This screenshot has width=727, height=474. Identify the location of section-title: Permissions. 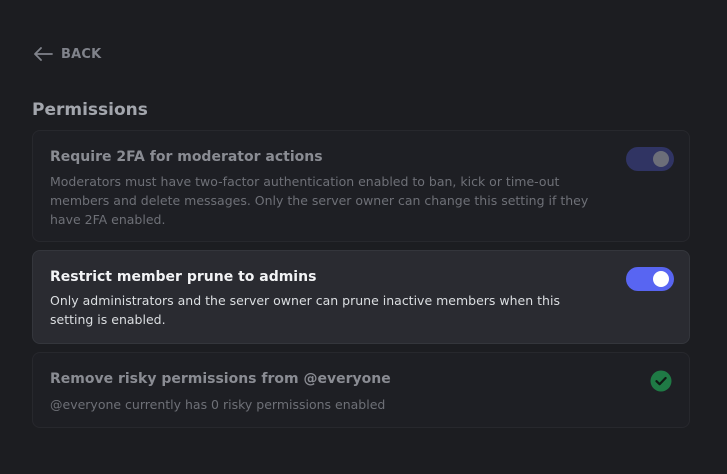
(90, 110).